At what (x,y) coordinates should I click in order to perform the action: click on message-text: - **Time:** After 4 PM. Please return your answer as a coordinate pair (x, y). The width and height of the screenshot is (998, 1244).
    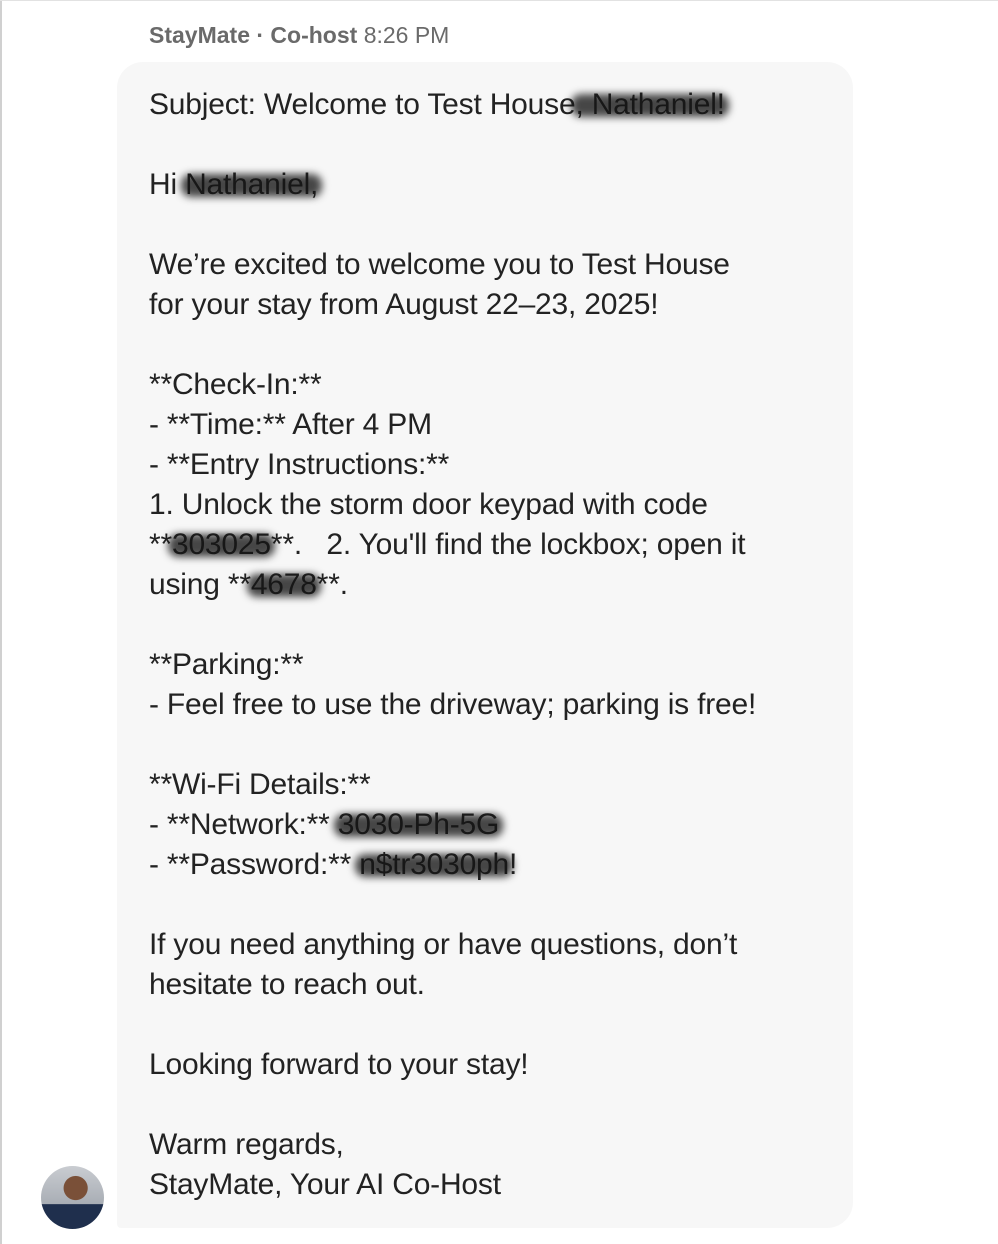
    Looking at the image, I should click on (290, 424).